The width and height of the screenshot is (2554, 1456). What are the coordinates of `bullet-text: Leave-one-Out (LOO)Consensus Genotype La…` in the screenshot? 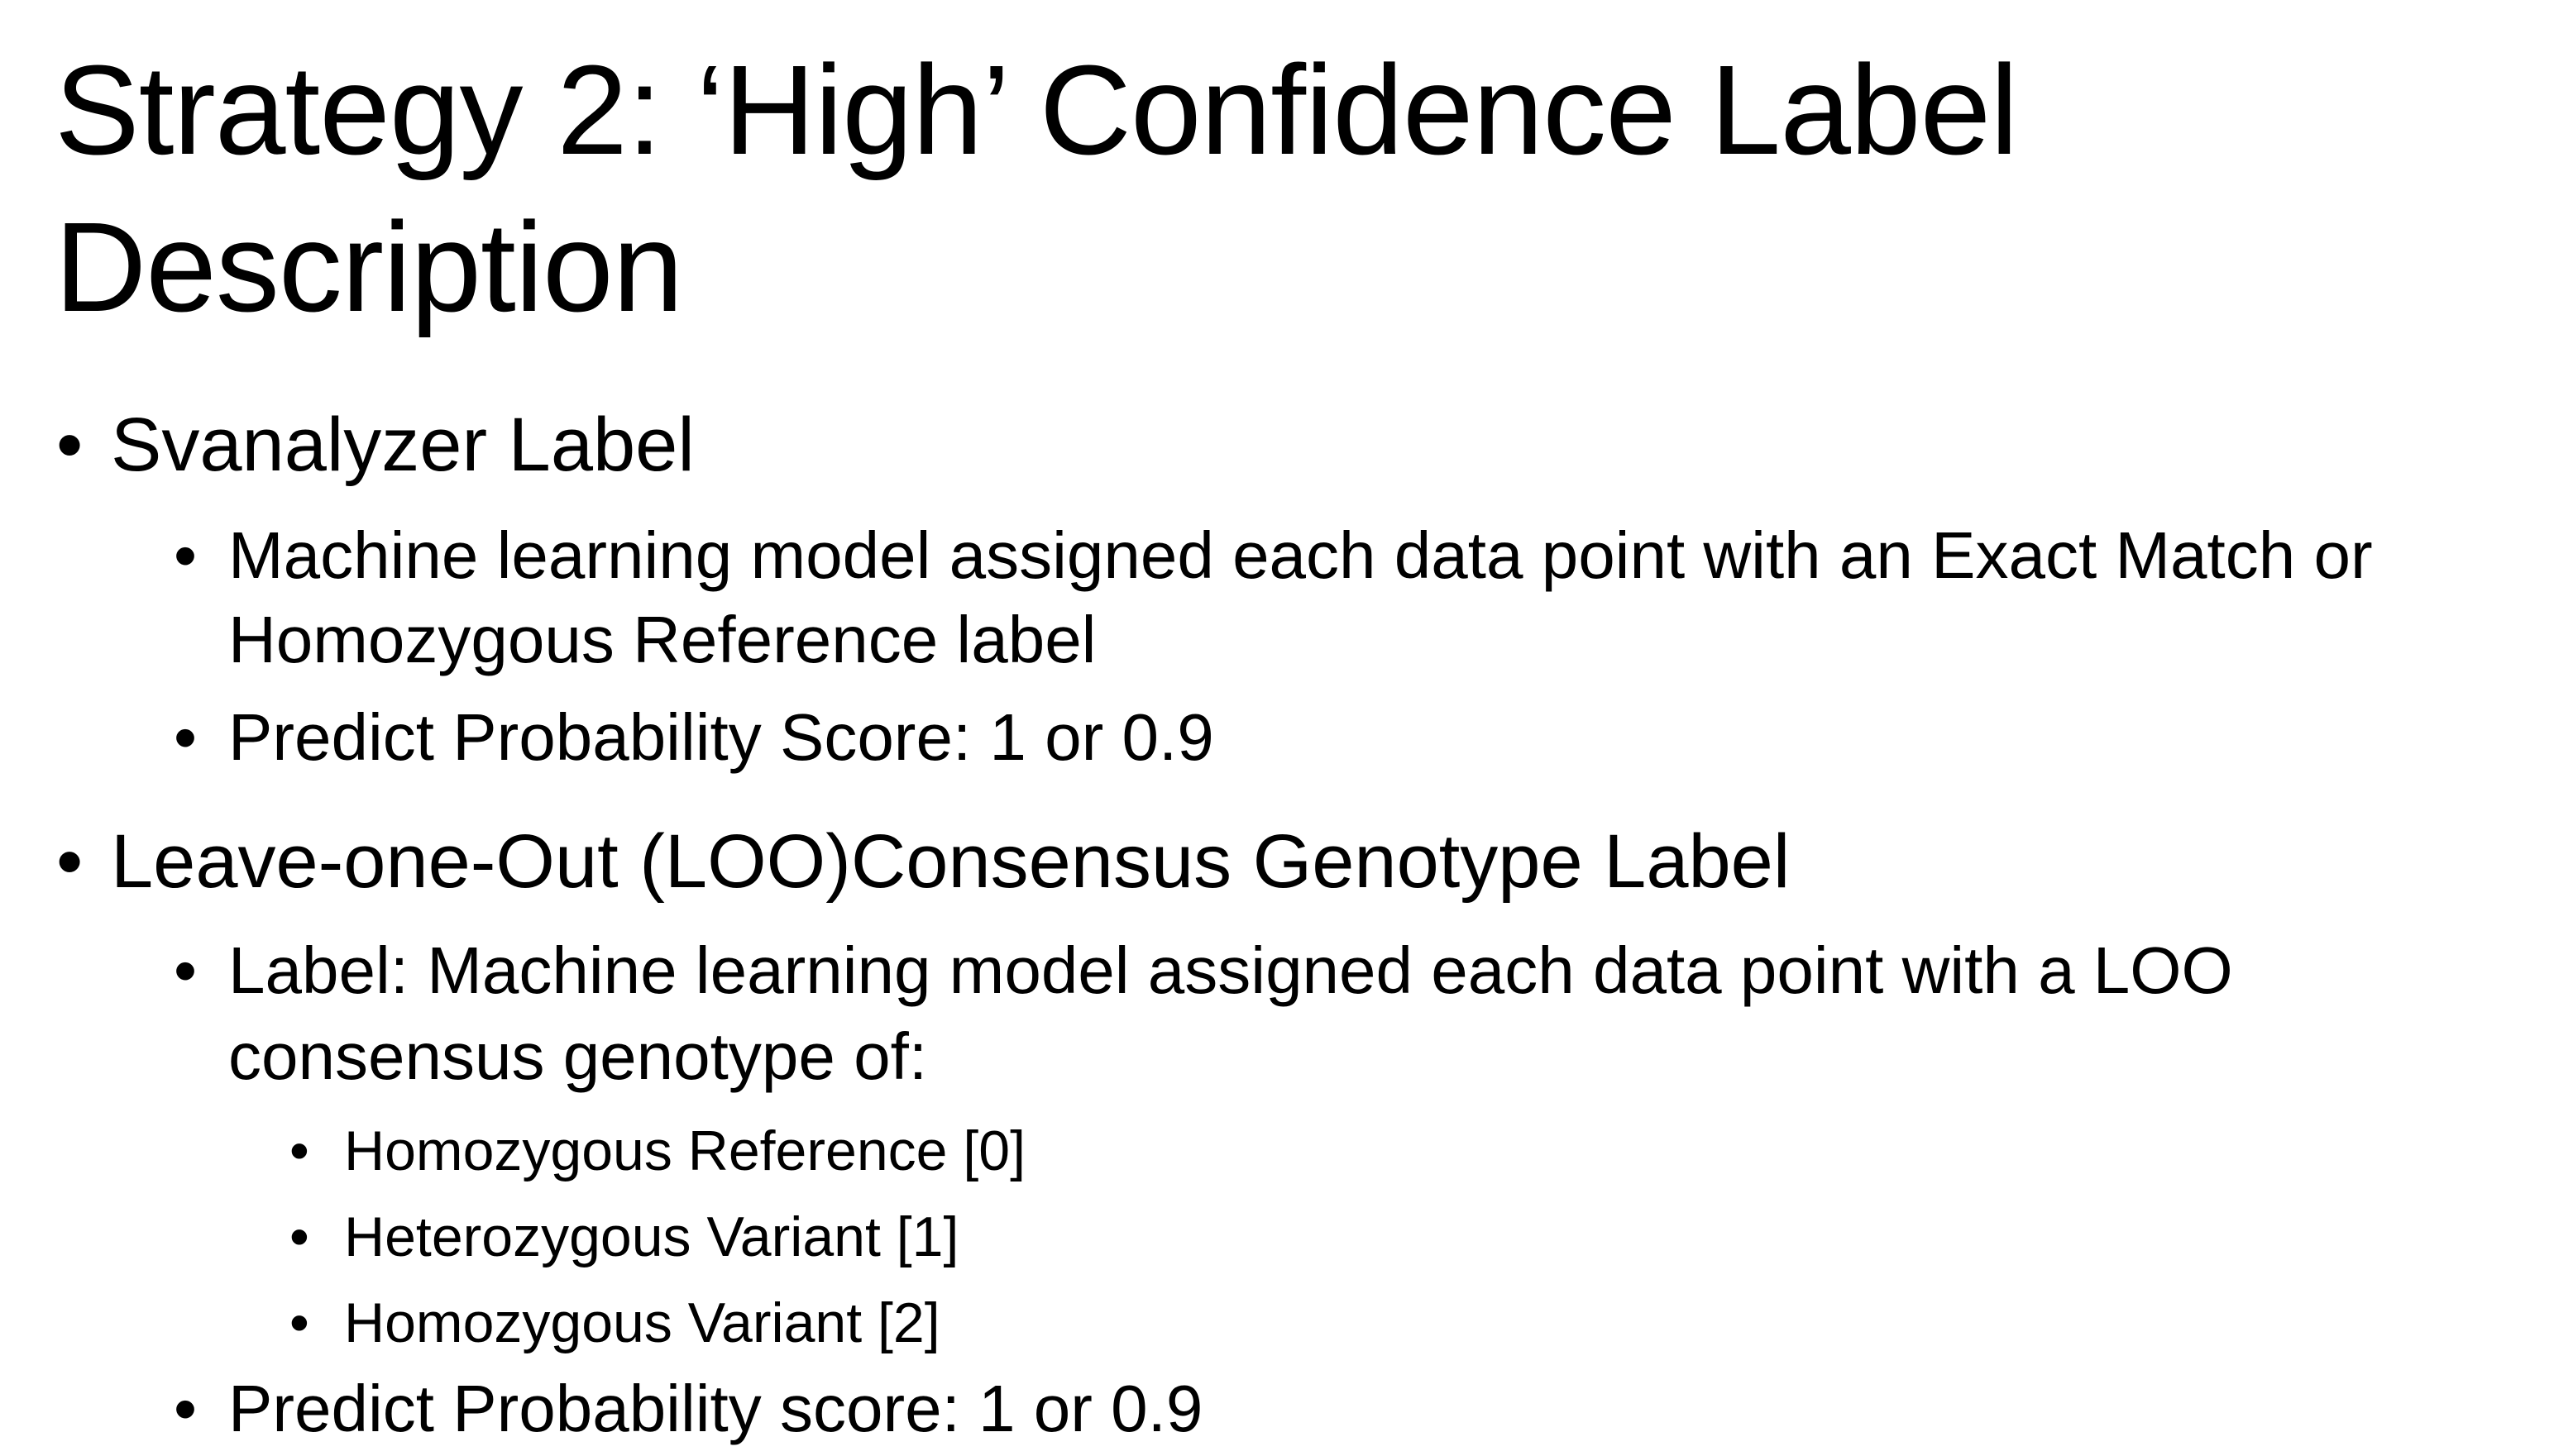 It's located at (951, 861).